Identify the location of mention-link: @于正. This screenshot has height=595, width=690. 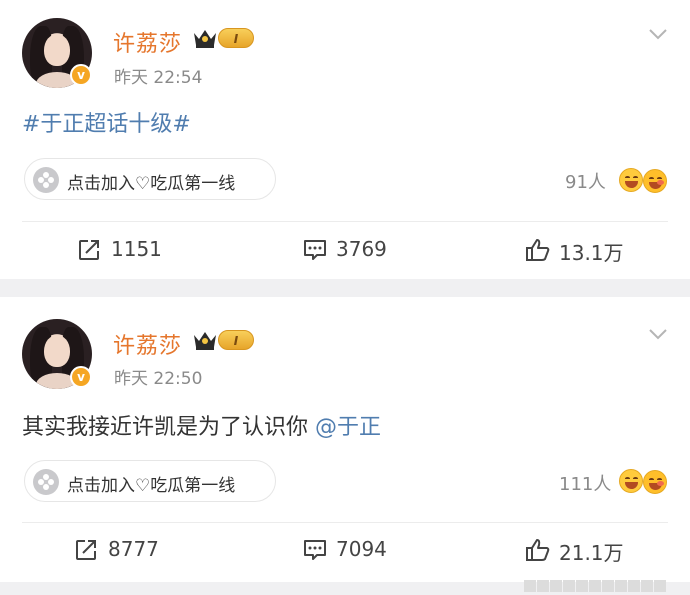
(348, 427).